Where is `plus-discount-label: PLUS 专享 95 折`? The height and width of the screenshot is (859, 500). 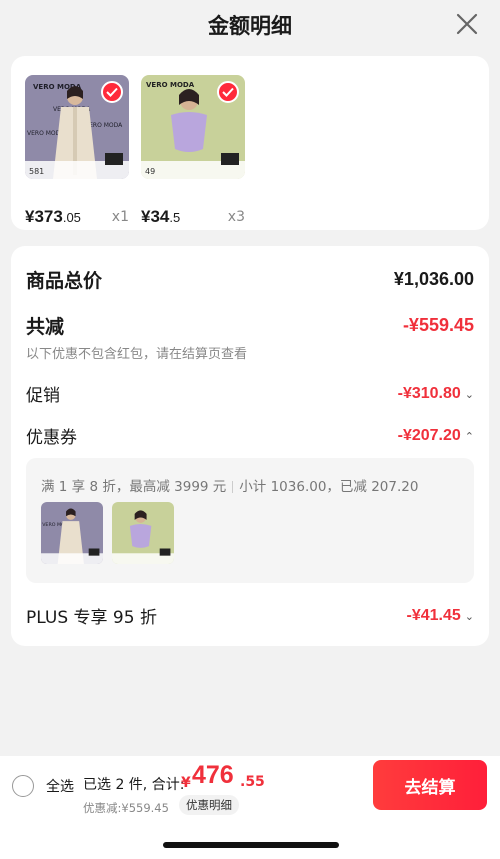 plus-discount-label: PLUS 专享 95 折 is located at coordinates (91, 618).